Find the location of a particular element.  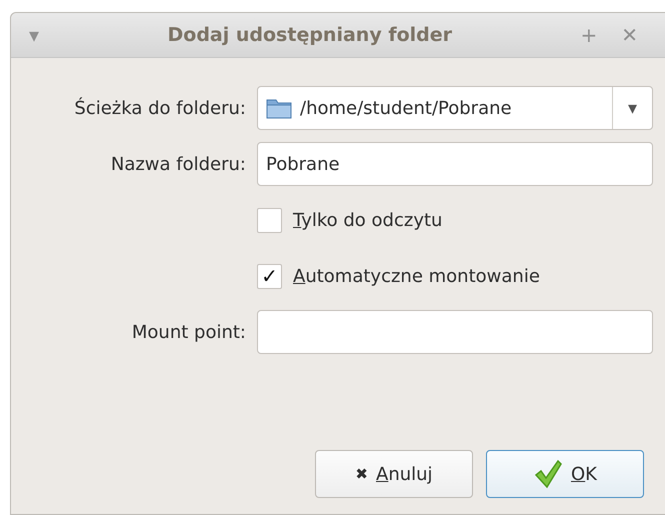

close-icon: ✖ is located at coordinates (361, 474).